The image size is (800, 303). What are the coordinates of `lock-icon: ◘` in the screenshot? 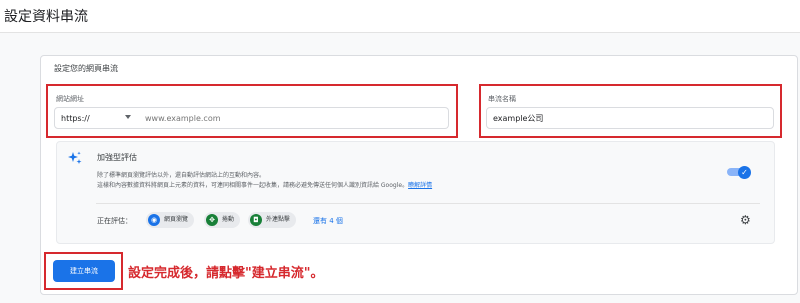 It's located at (256, 220).